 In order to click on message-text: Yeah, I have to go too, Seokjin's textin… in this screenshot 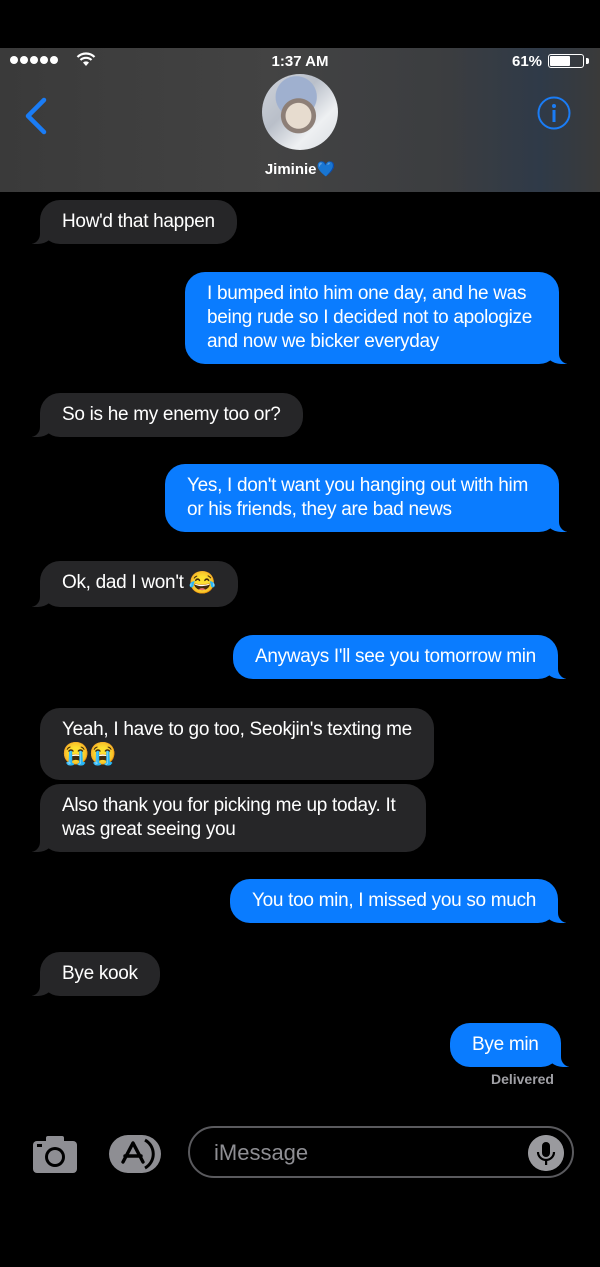, I will do `click(237, 729)`.